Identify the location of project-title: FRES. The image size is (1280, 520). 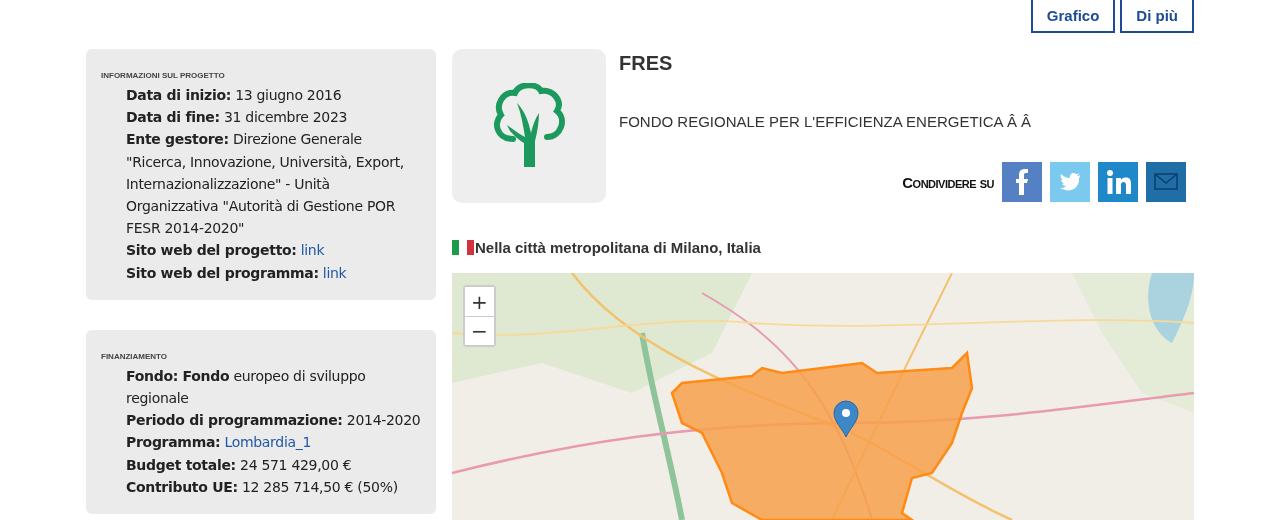
(646, 63).